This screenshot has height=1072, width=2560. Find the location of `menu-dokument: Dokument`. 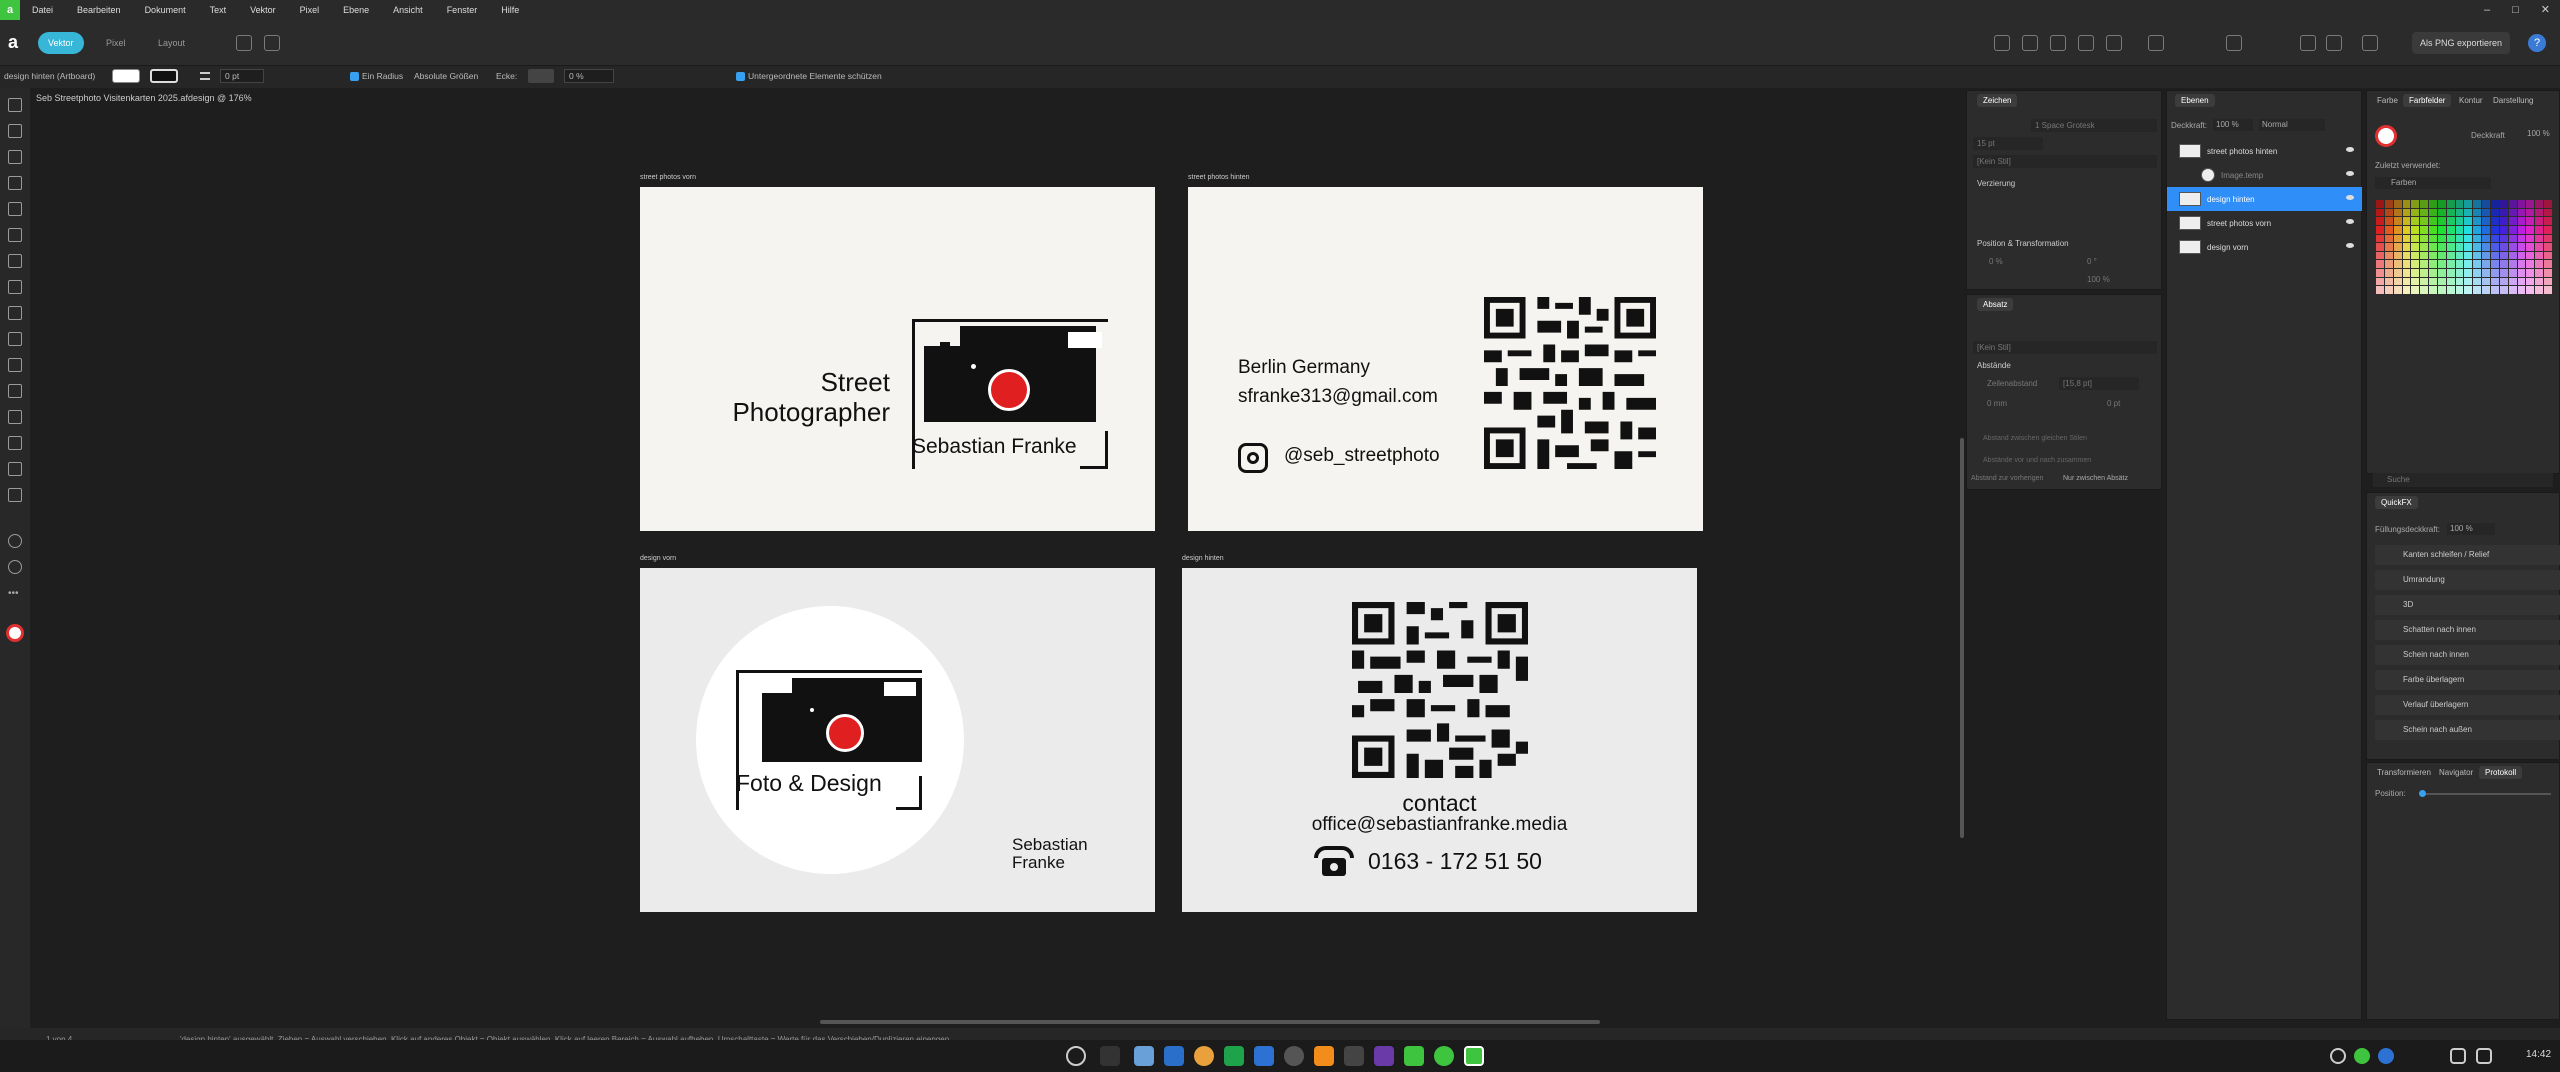

menu-dokument: Dokument is located at coordinates (165, 10).